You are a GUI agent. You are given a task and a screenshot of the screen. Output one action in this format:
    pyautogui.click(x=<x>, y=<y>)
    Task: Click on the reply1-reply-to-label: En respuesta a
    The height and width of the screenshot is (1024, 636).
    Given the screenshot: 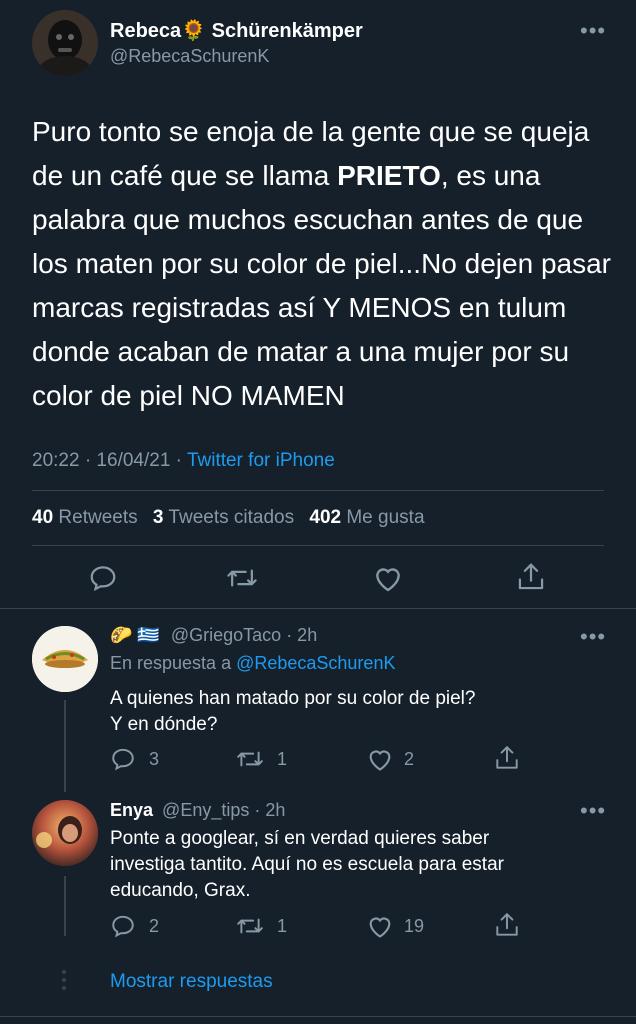 What is the action you would take?
    pyautogui.click(x=173, y=663)
    